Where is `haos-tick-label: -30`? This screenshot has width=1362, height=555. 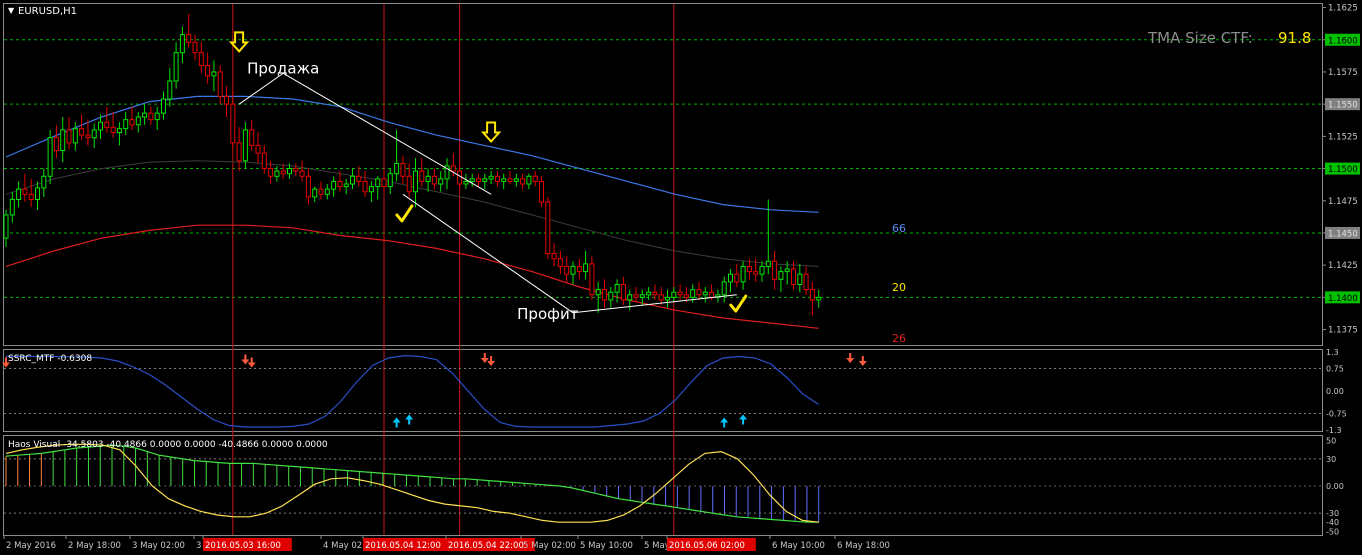 haos-tick-label: -30 is located at coordinates (1332, 513).